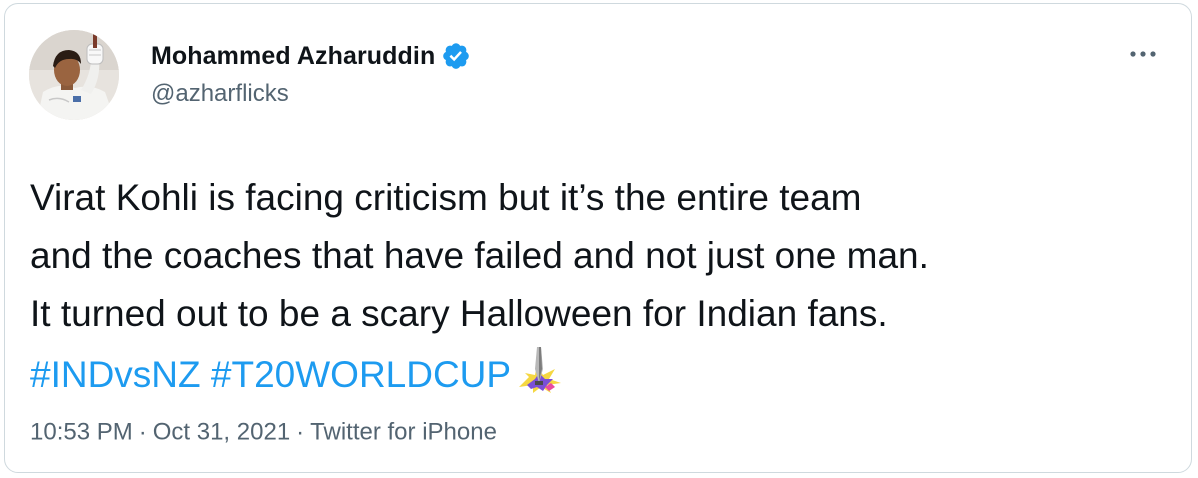  Describe the element at coordinates (600, 373) in the screenshot. I see `hashtag-line: #INDvsNZ #T20WORLDCUP` at that location.